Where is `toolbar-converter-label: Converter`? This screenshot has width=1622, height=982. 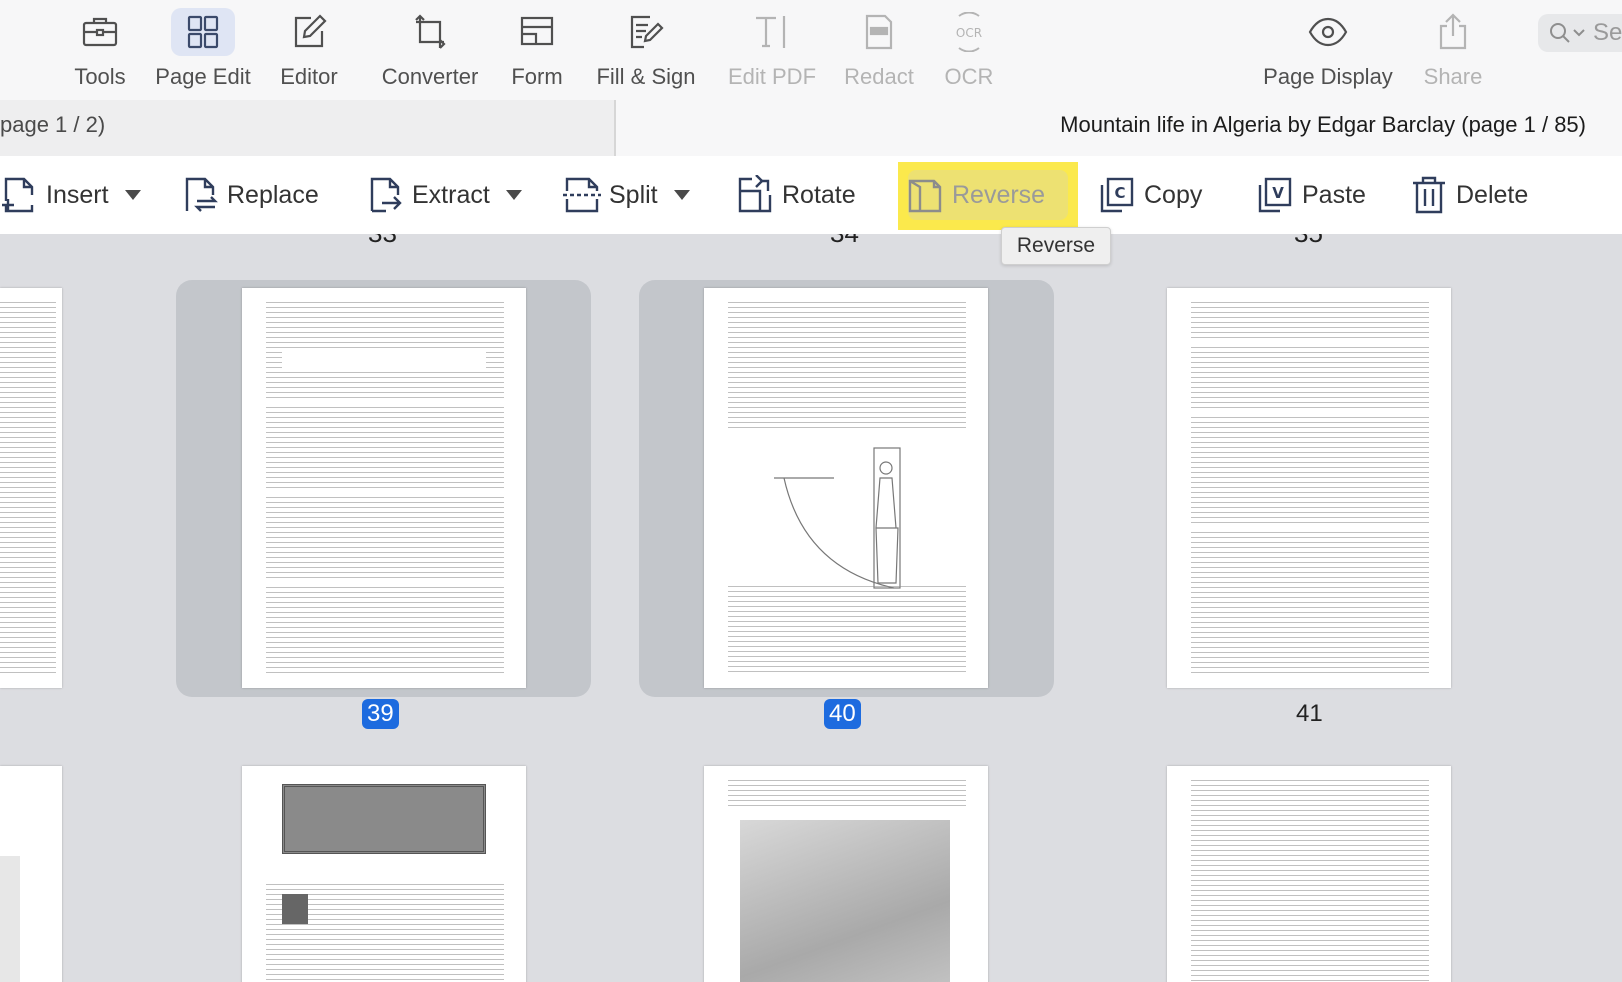 toolbar-converter-label: Converter is located at coordinates (430, 76).